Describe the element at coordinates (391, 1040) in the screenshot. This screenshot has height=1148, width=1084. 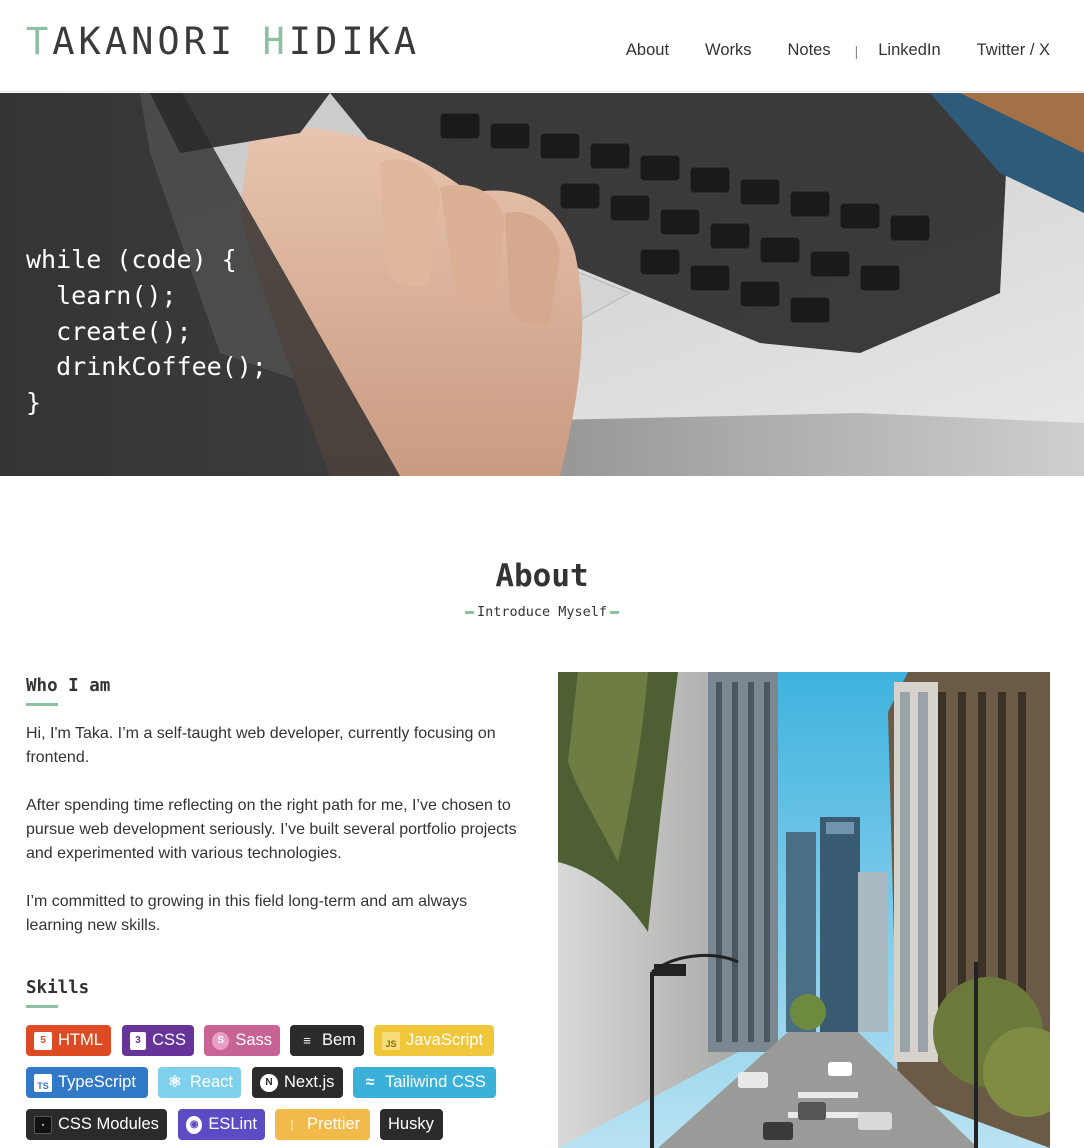
I see `javascript-icon: JS` at that location.